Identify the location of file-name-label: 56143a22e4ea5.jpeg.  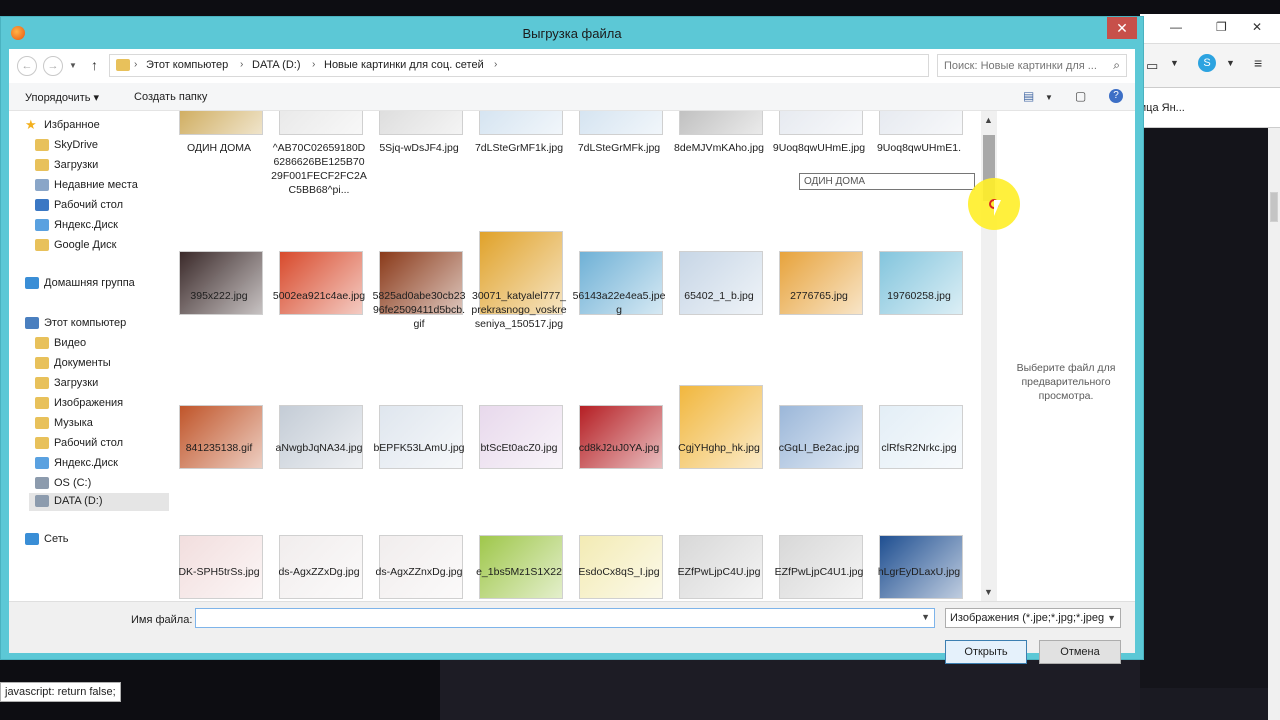
(619, 303).